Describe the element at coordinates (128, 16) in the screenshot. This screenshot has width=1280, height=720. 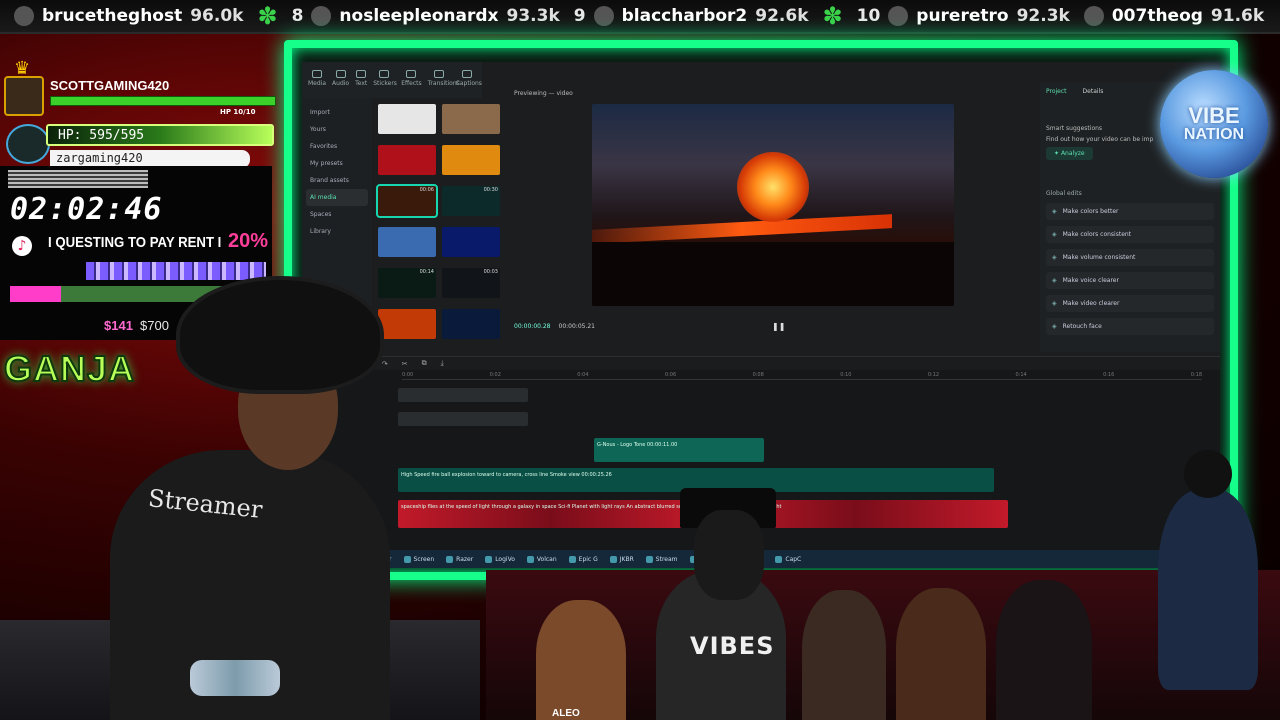
I see `leaderboard-entry: brucetheghost 96.0k` at that location.